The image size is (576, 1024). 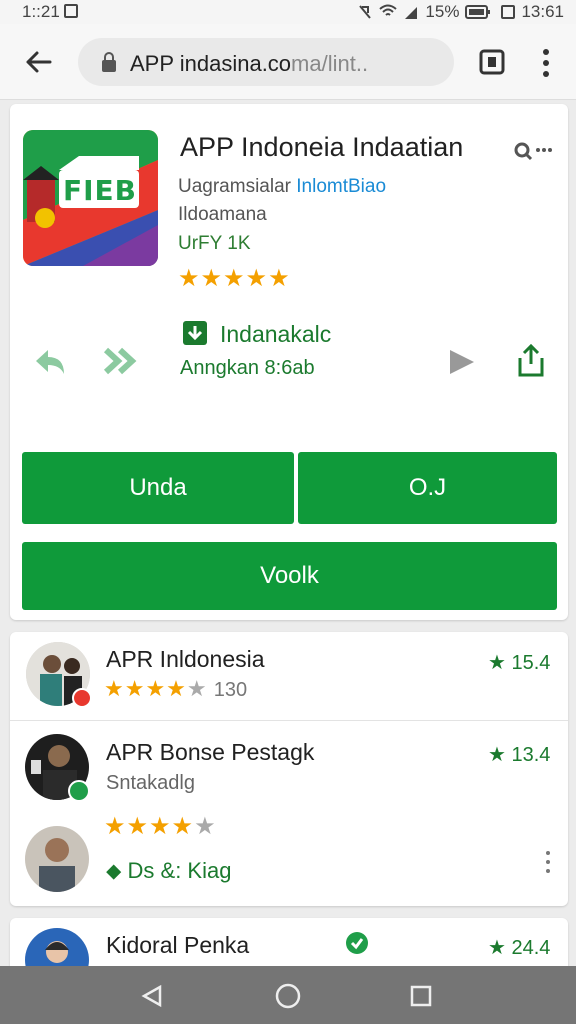 What do you see at coordinates (120, 361) in the screenshot?
I see `forward-icon` at bounding box center [120, 361].